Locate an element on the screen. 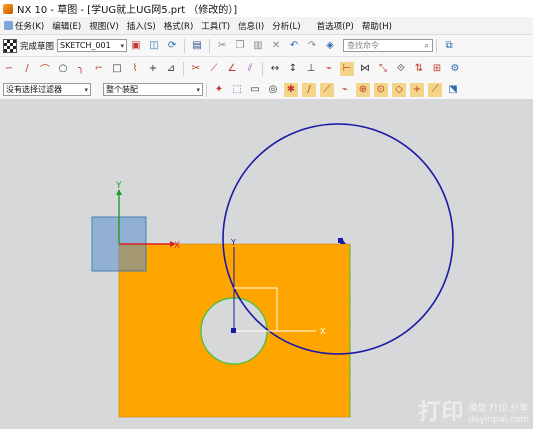 The height and width of the screenshot is (429, 533). sketch-origin-marker is located at coordinates (233, 330).